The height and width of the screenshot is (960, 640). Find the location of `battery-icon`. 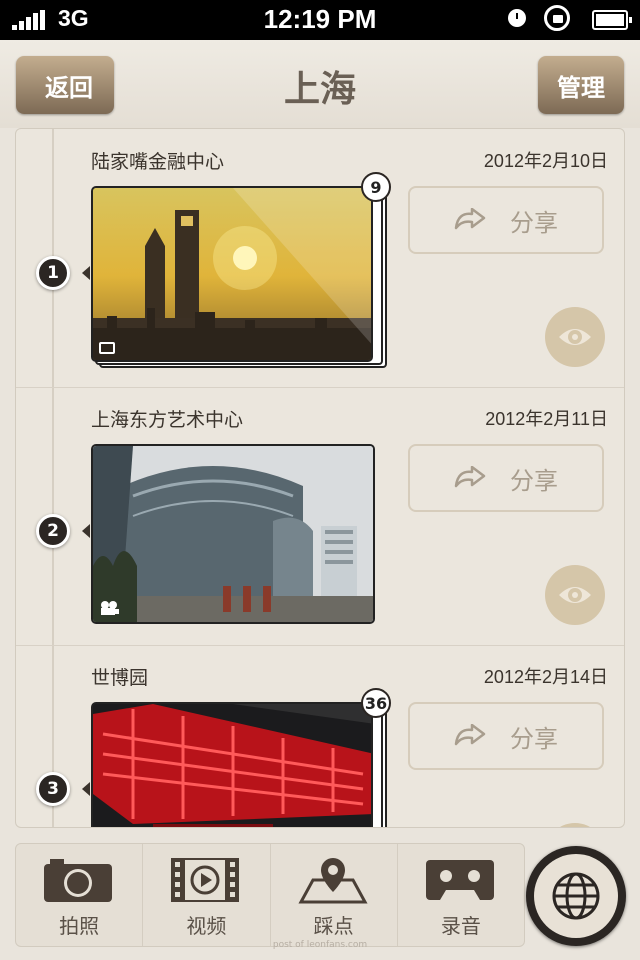

battery-icon is located at coordinates (612, 20).